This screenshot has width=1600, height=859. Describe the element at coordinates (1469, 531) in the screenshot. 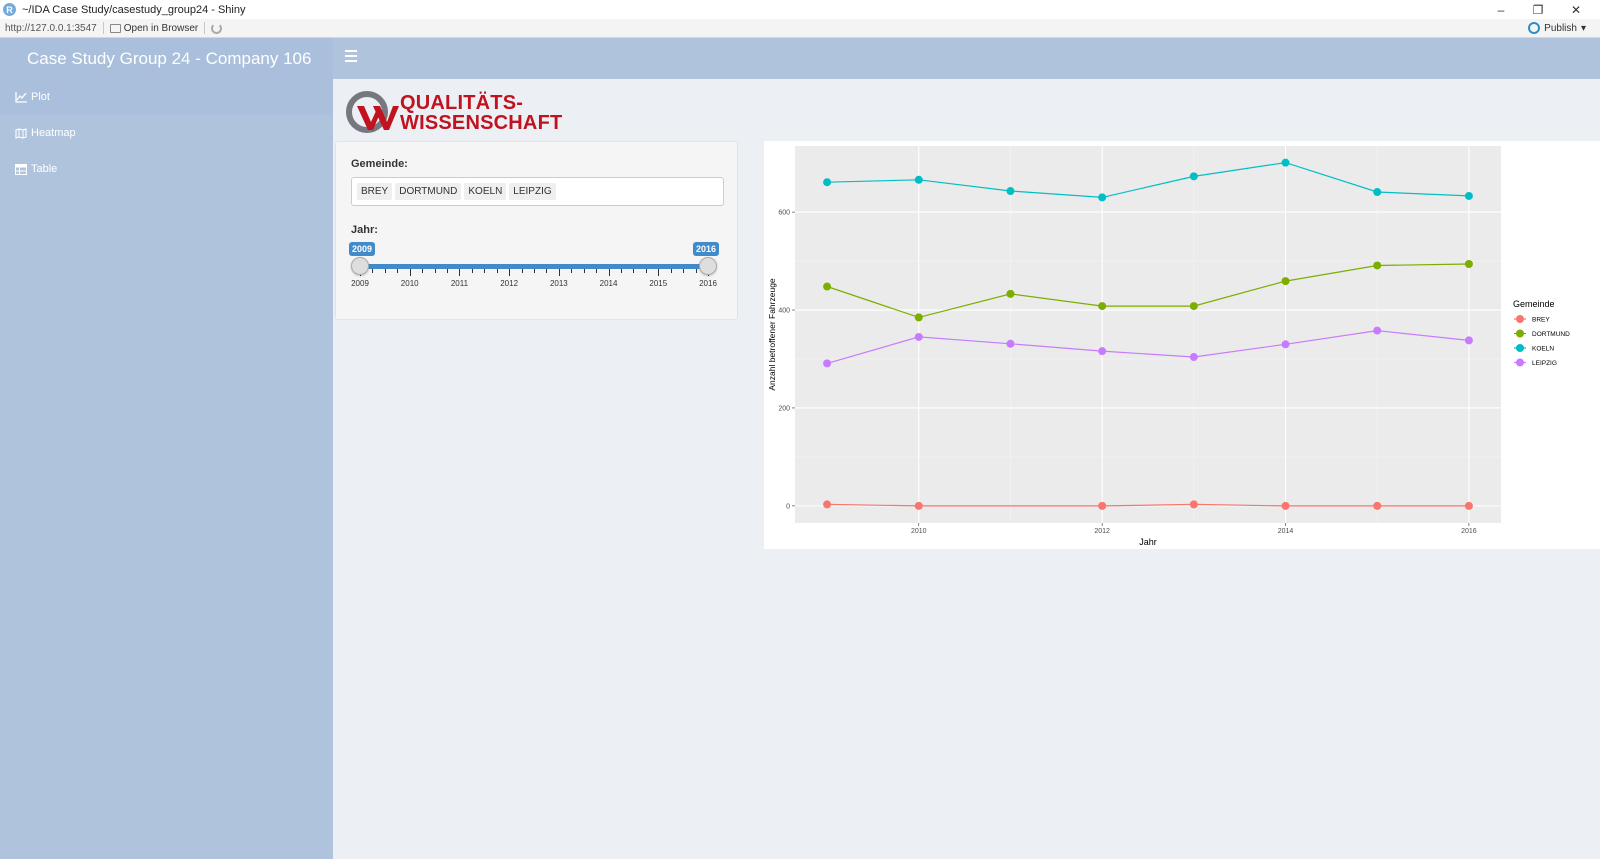

I see `x-tick-label: 2016` at that location.